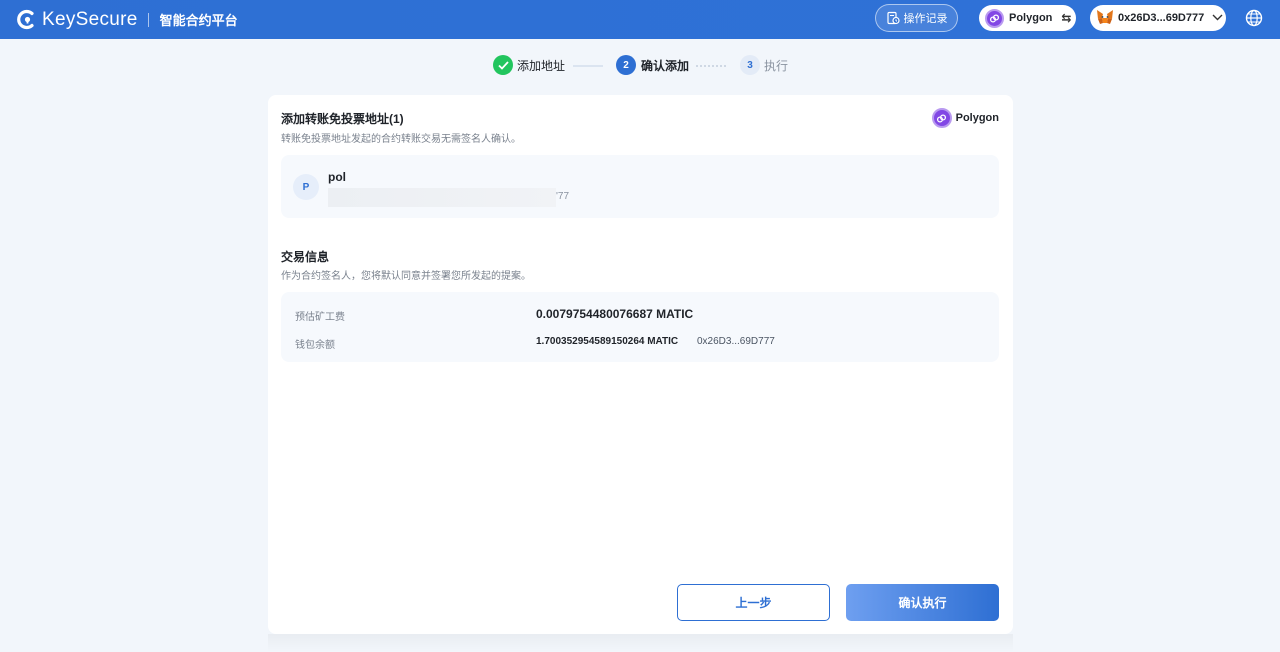 This screenshot has height=652, width=1280. Describe the element at coordinates (401, 139) in the screenshot. I see `add-section-subtitle: 转账免投票地址发起的合约转账交易无需签名人确认。` at that location.